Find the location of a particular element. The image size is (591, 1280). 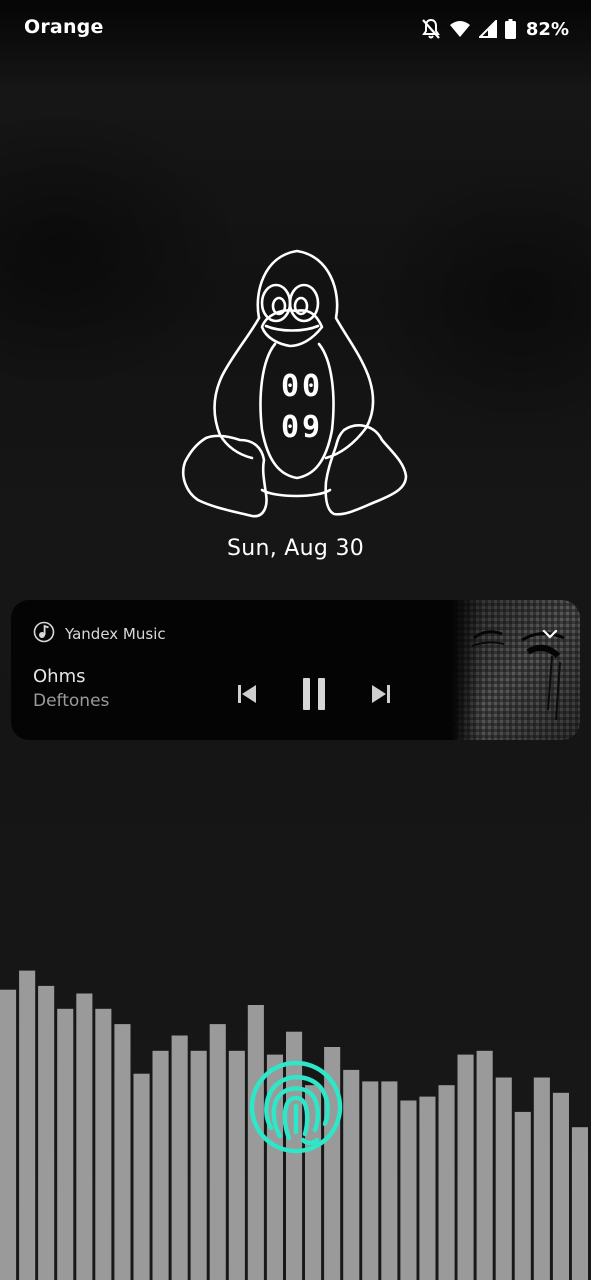

pause-icon is located at coordinates (314, 694).